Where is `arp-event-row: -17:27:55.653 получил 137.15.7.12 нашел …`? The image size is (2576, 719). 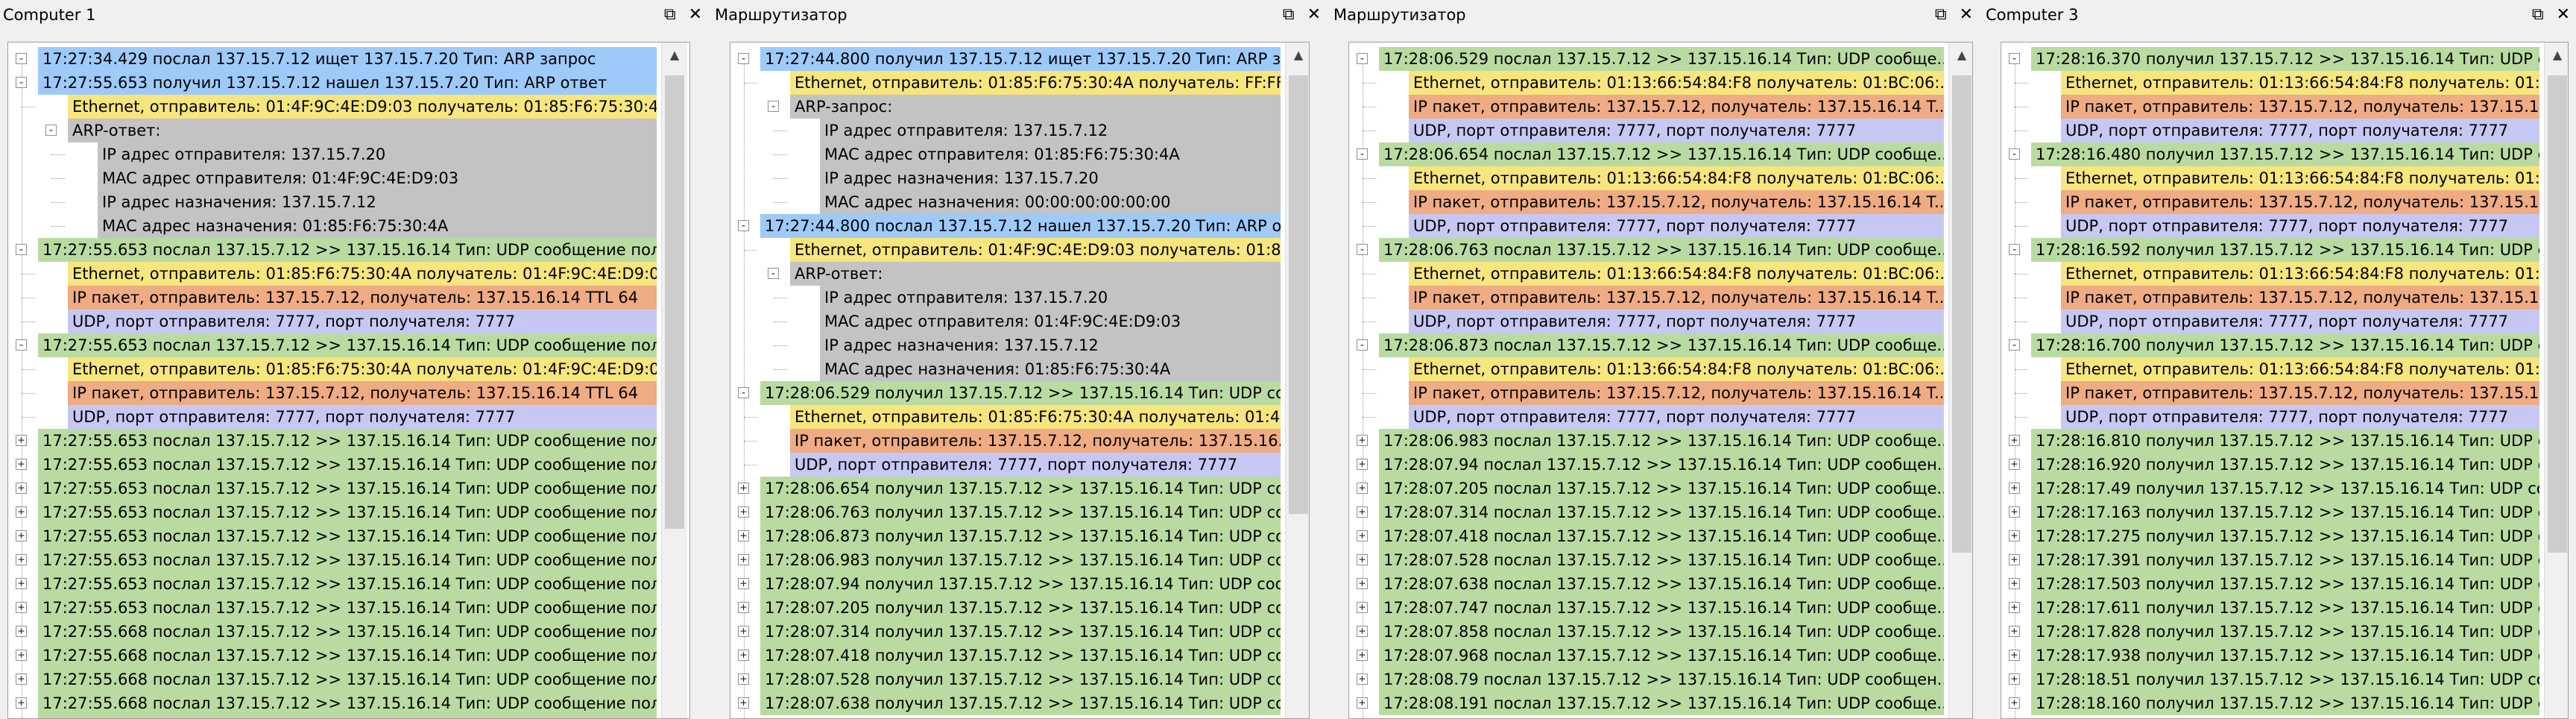
arp-event-row: -17:27:55.653 получил 137.15.7.12 нашел … is located at coordinates (333, 83).